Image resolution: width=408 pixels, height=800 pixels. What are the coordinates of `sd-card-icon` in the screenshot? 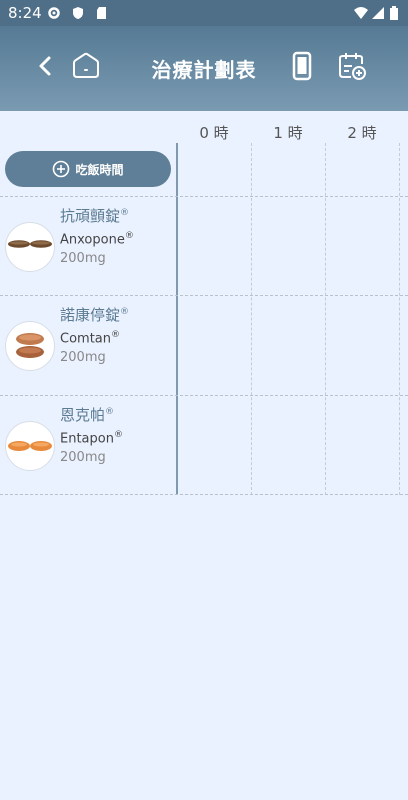 It's located at (101, 13).